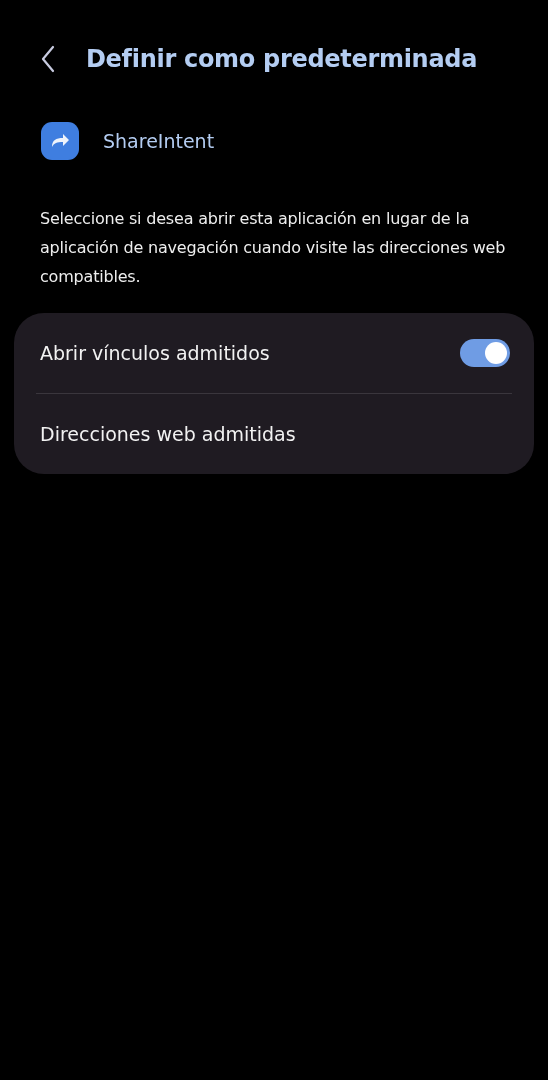 This screenshot has height=1080, width=548. I want to click on setting-label: Abrir vínculos admitidos, so click(155, 353).